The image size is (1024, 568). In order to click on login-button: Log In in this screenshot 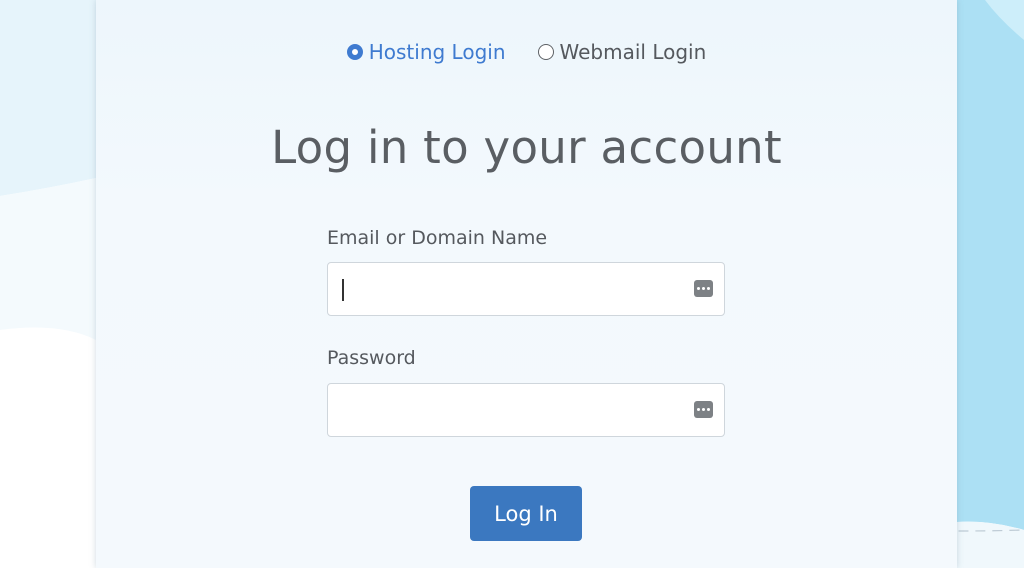, I will do `click(526, 513)`.